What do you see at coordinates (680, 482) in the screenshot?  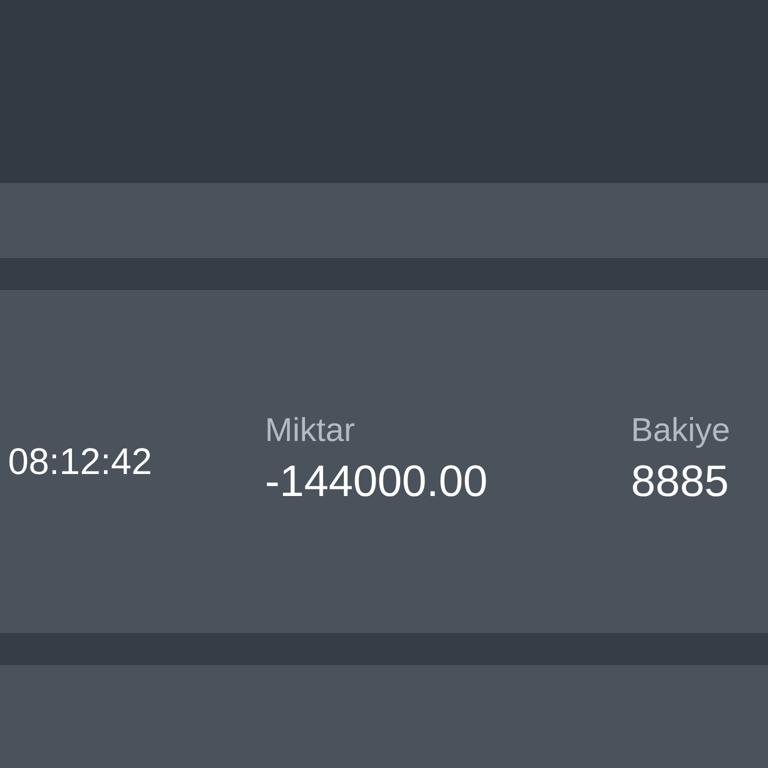 I see `field-value: 8885` at bounding box center [680, 482].